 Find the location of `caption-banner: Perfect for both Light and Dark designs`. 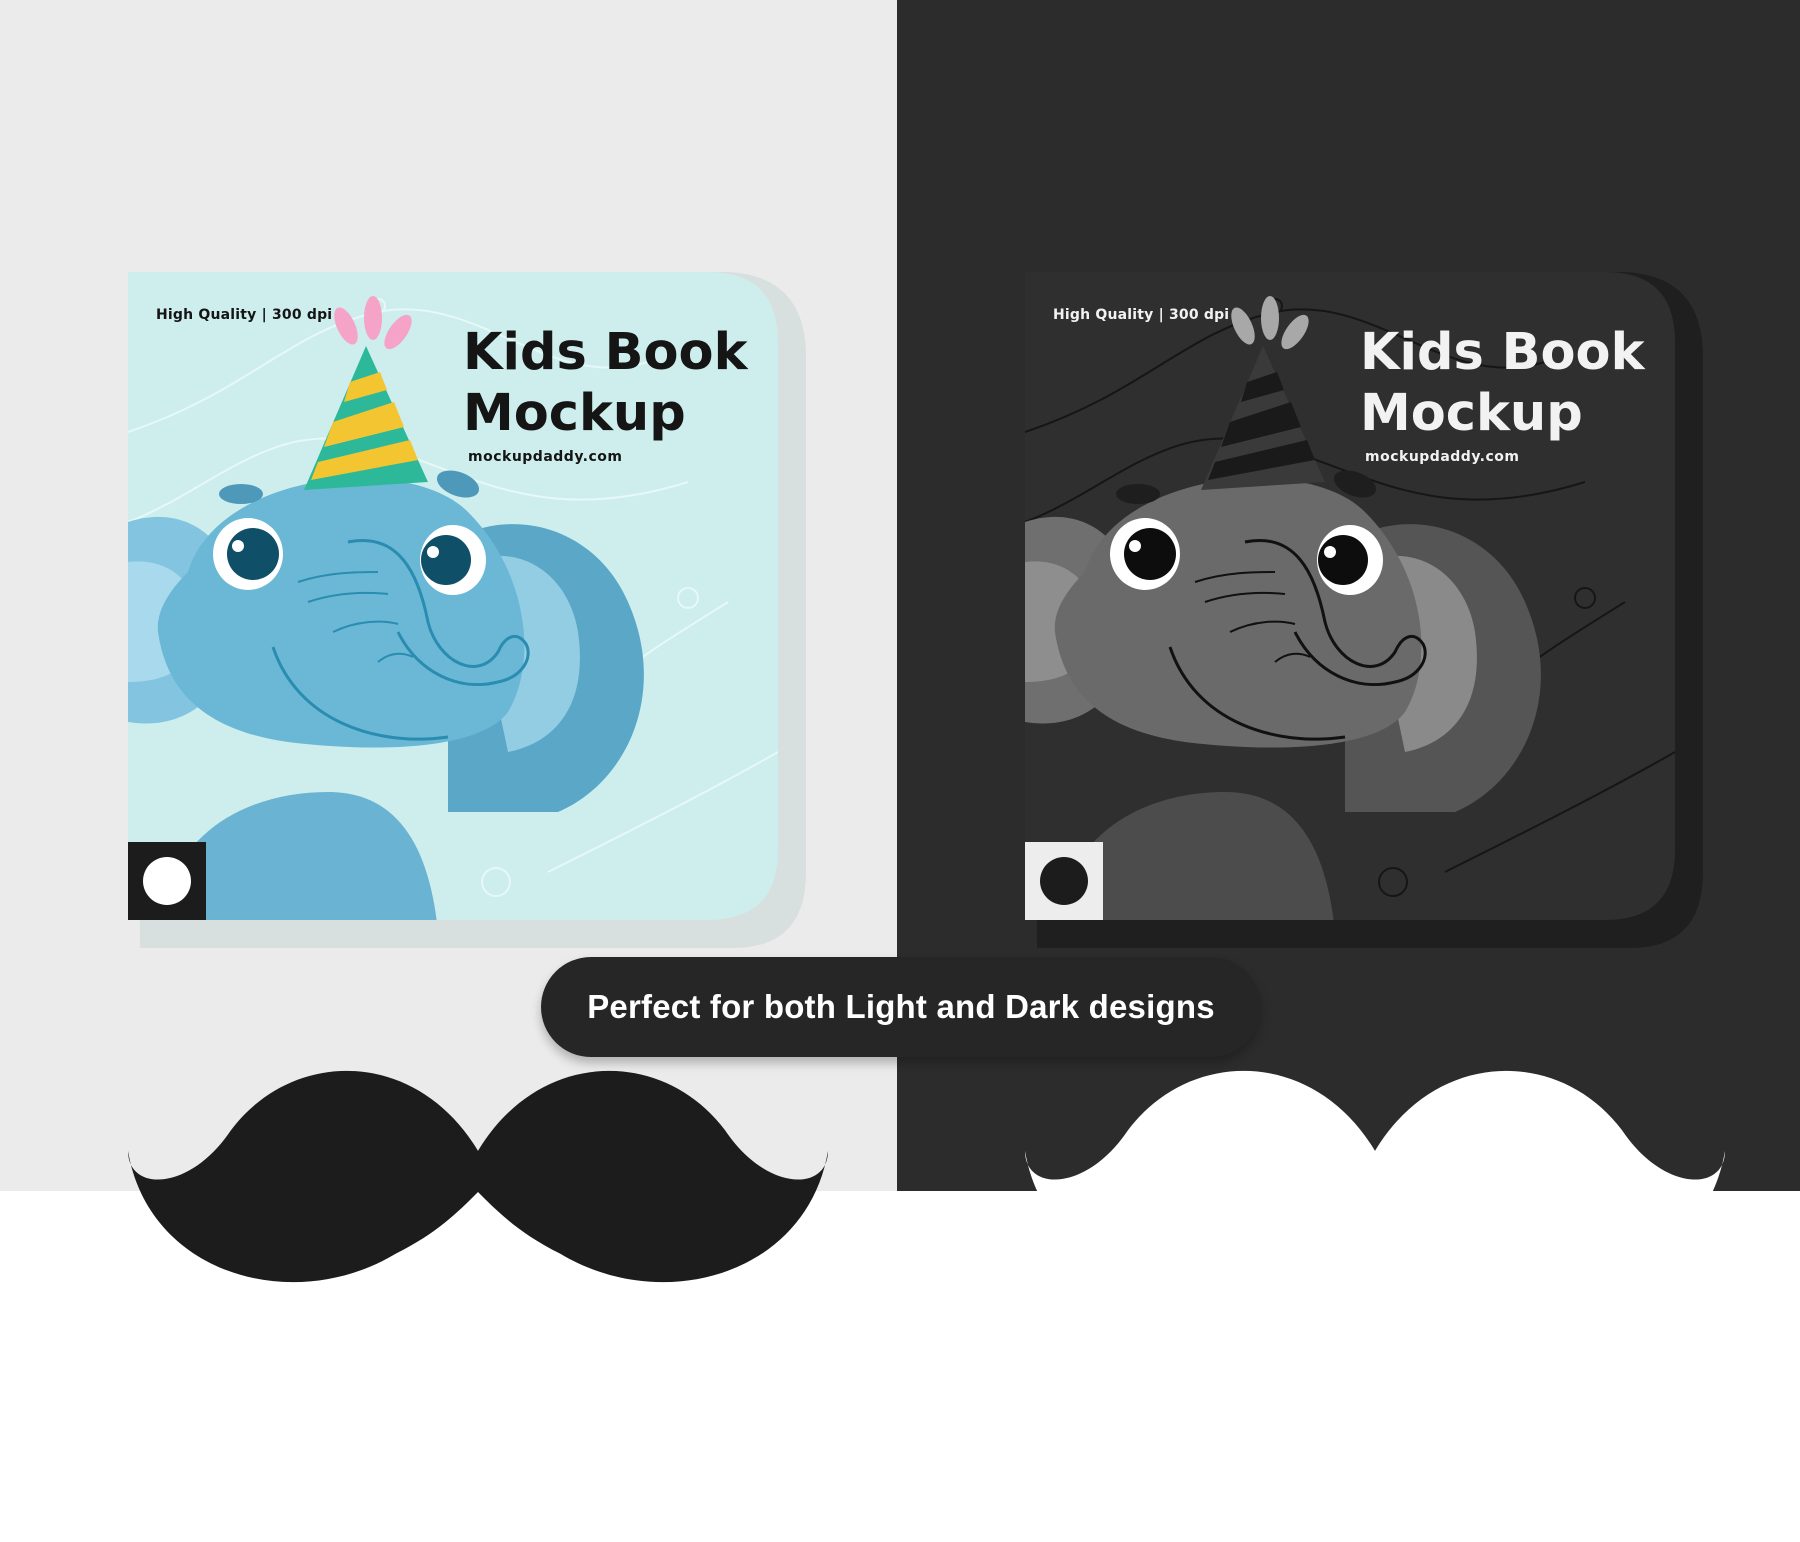

caption-banner: Perfect for both Light and Dark designs is located at coordinates (901, 1007).